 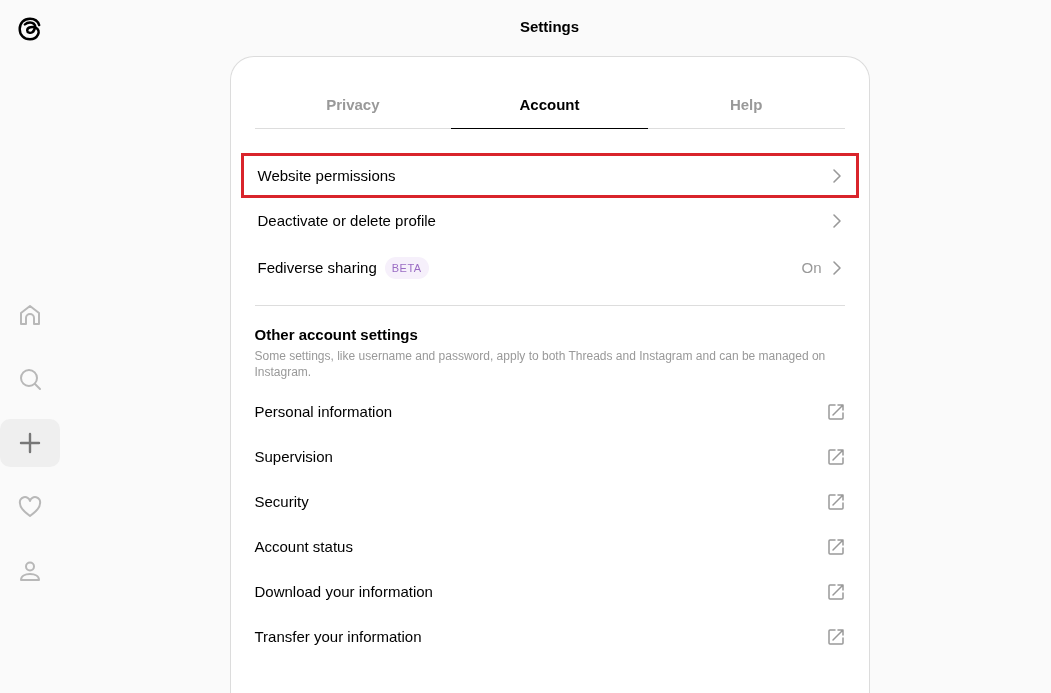 What do you see at coordinates (406, 267) in the screenshot?
I see `beta-badge: BETA` at bounding box center [406, 267].